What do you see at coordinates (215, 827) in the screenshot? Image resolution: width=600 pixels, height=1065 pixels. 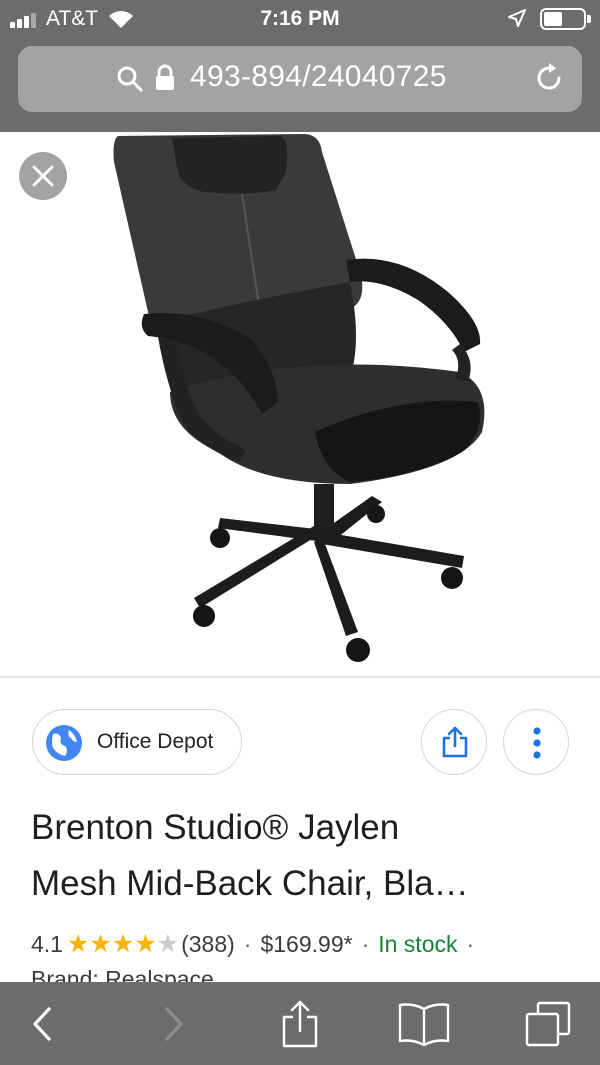 I see `product-title-line-1: Brenton Studio® Jaylen` at bounding box center [215, 827].